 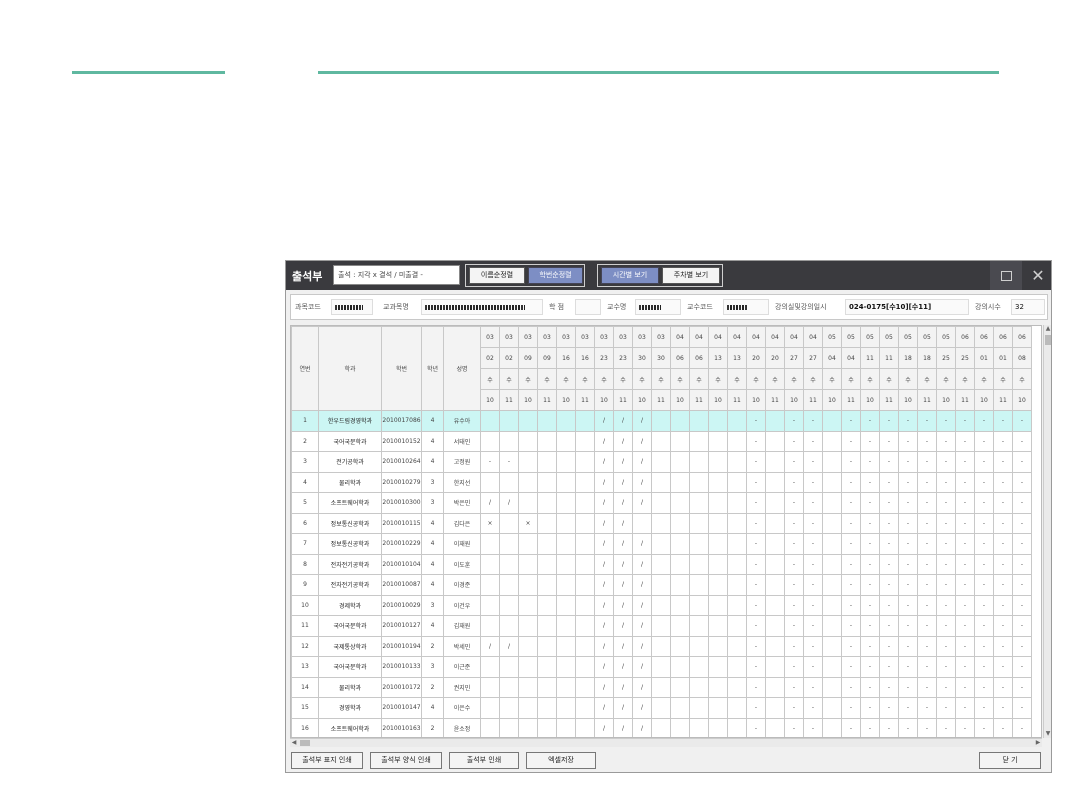 What do you see at coordinates (661, 687) in the screenshot?
I see `table-row: 14 물리학과 2010010172 2 권지민 / / / - - - - - - - - - - - - -` at bounding box center [661, 687].